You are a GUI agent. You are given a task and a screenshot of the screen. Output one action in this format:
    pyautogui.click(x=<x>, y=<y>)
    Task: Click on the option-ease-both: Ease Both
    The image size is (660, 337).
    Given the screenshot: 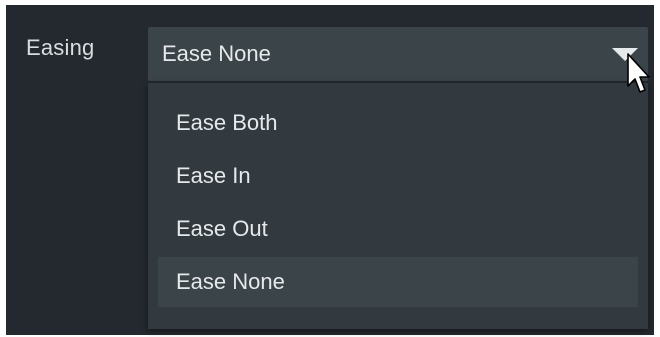 What is the action you would take?
    pyautogui.click(x=398, y=123)
    